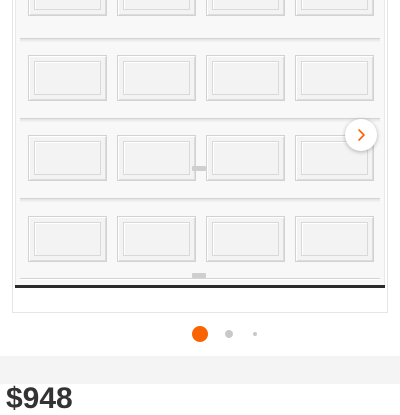 The image size is (400, 415). Describe the element at coordinates (200, 286) in the screenshot. I see `door-weather-seal` at that location.